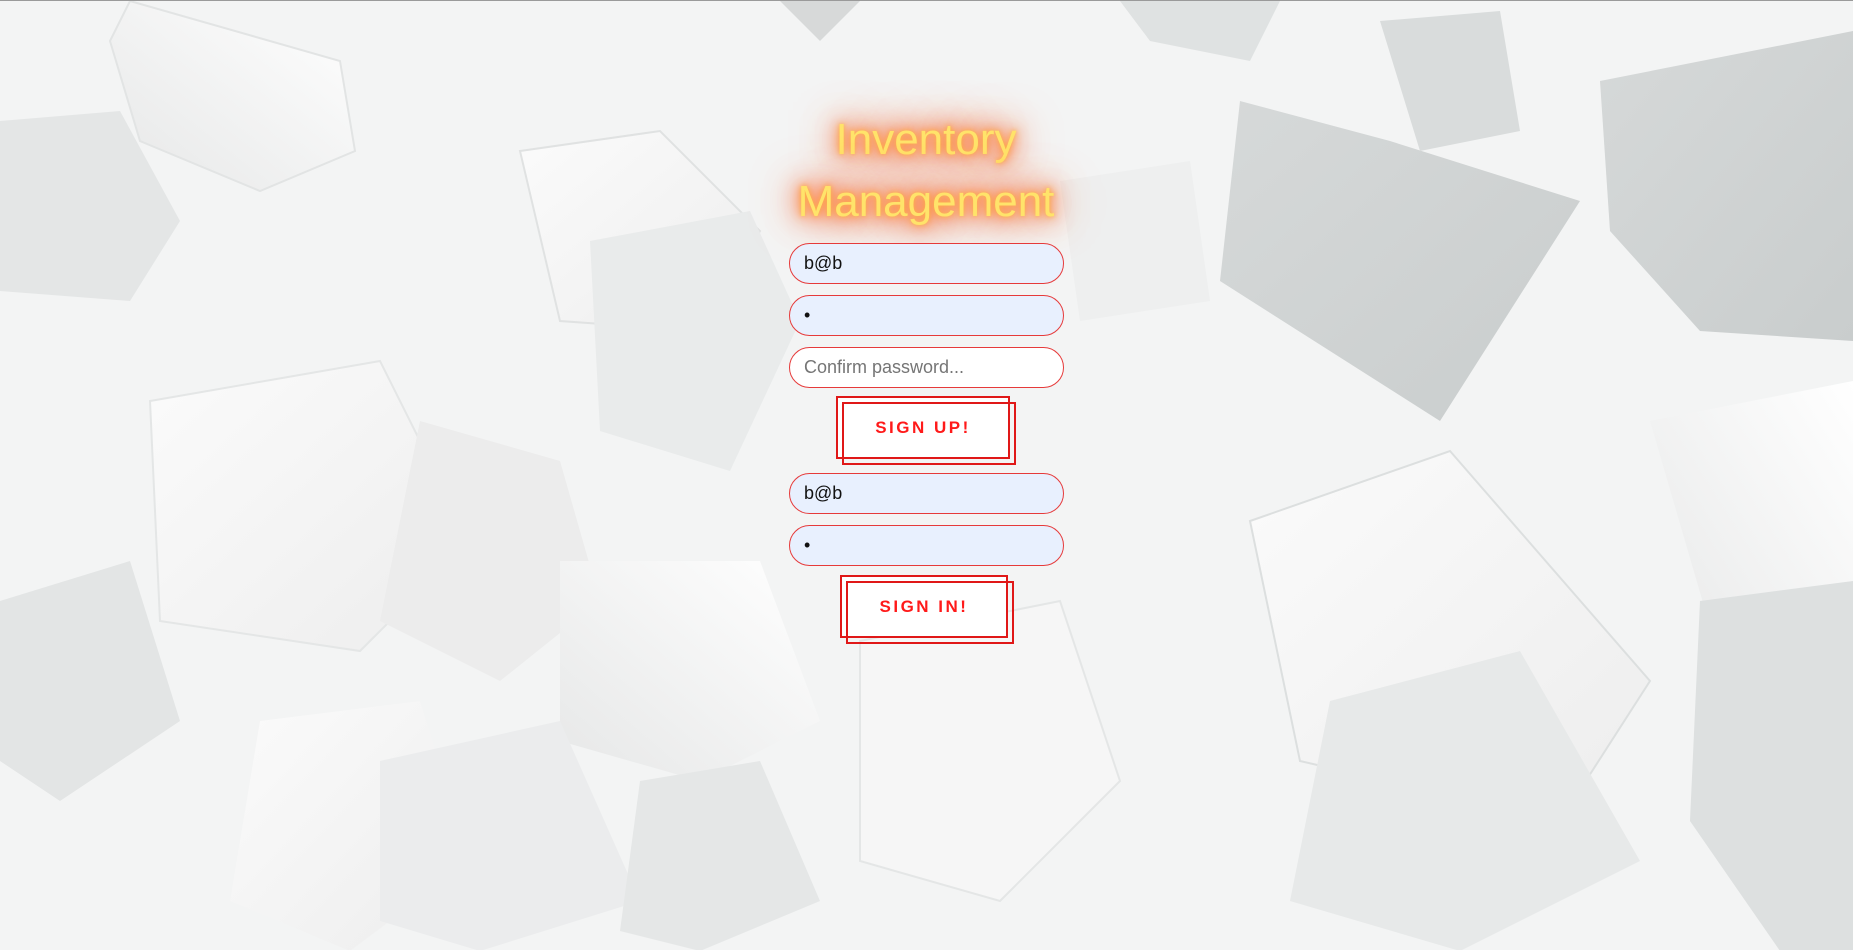 This screenshot has height=950, width=1853. Describe the element at coordinates (926, 263) in the screenshot. I see `signup-email-input` at that location.